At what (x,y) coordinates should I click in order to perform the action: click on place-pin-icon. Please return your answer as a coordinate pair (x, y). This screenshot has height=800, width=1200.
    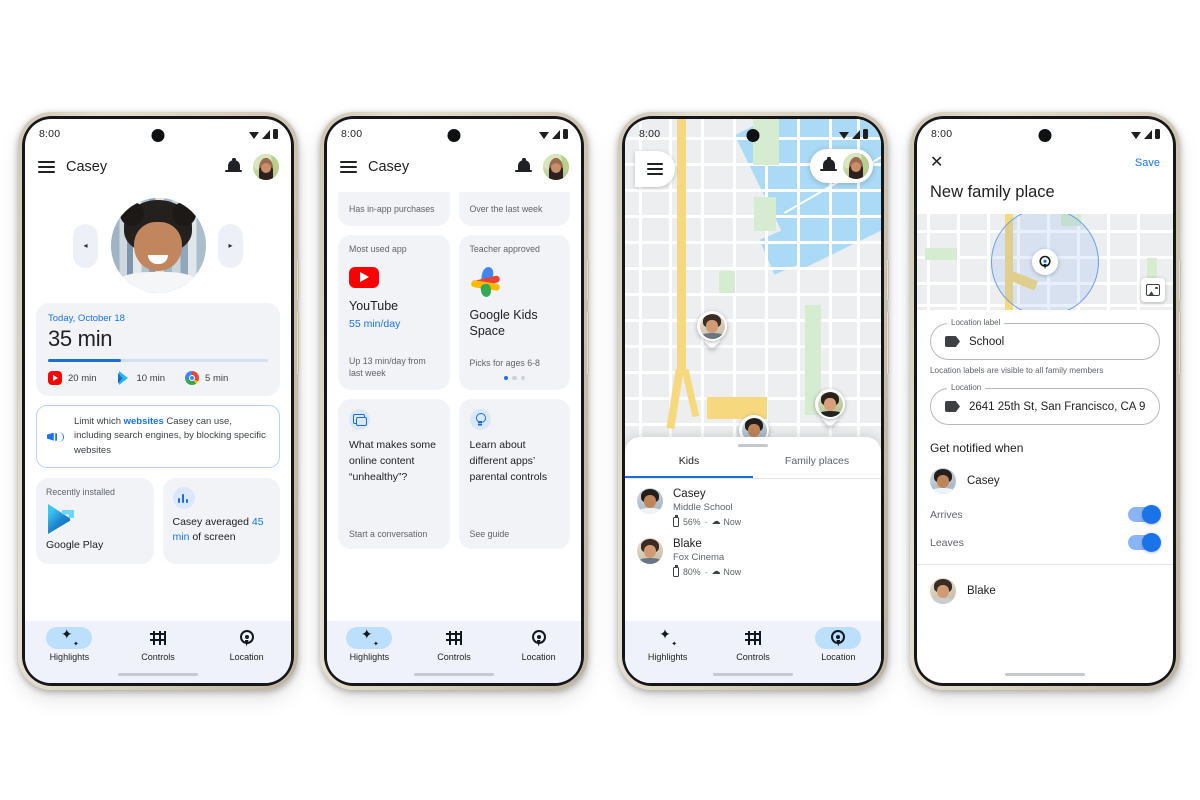
    Looking at the image, I should click on (1045, 262).